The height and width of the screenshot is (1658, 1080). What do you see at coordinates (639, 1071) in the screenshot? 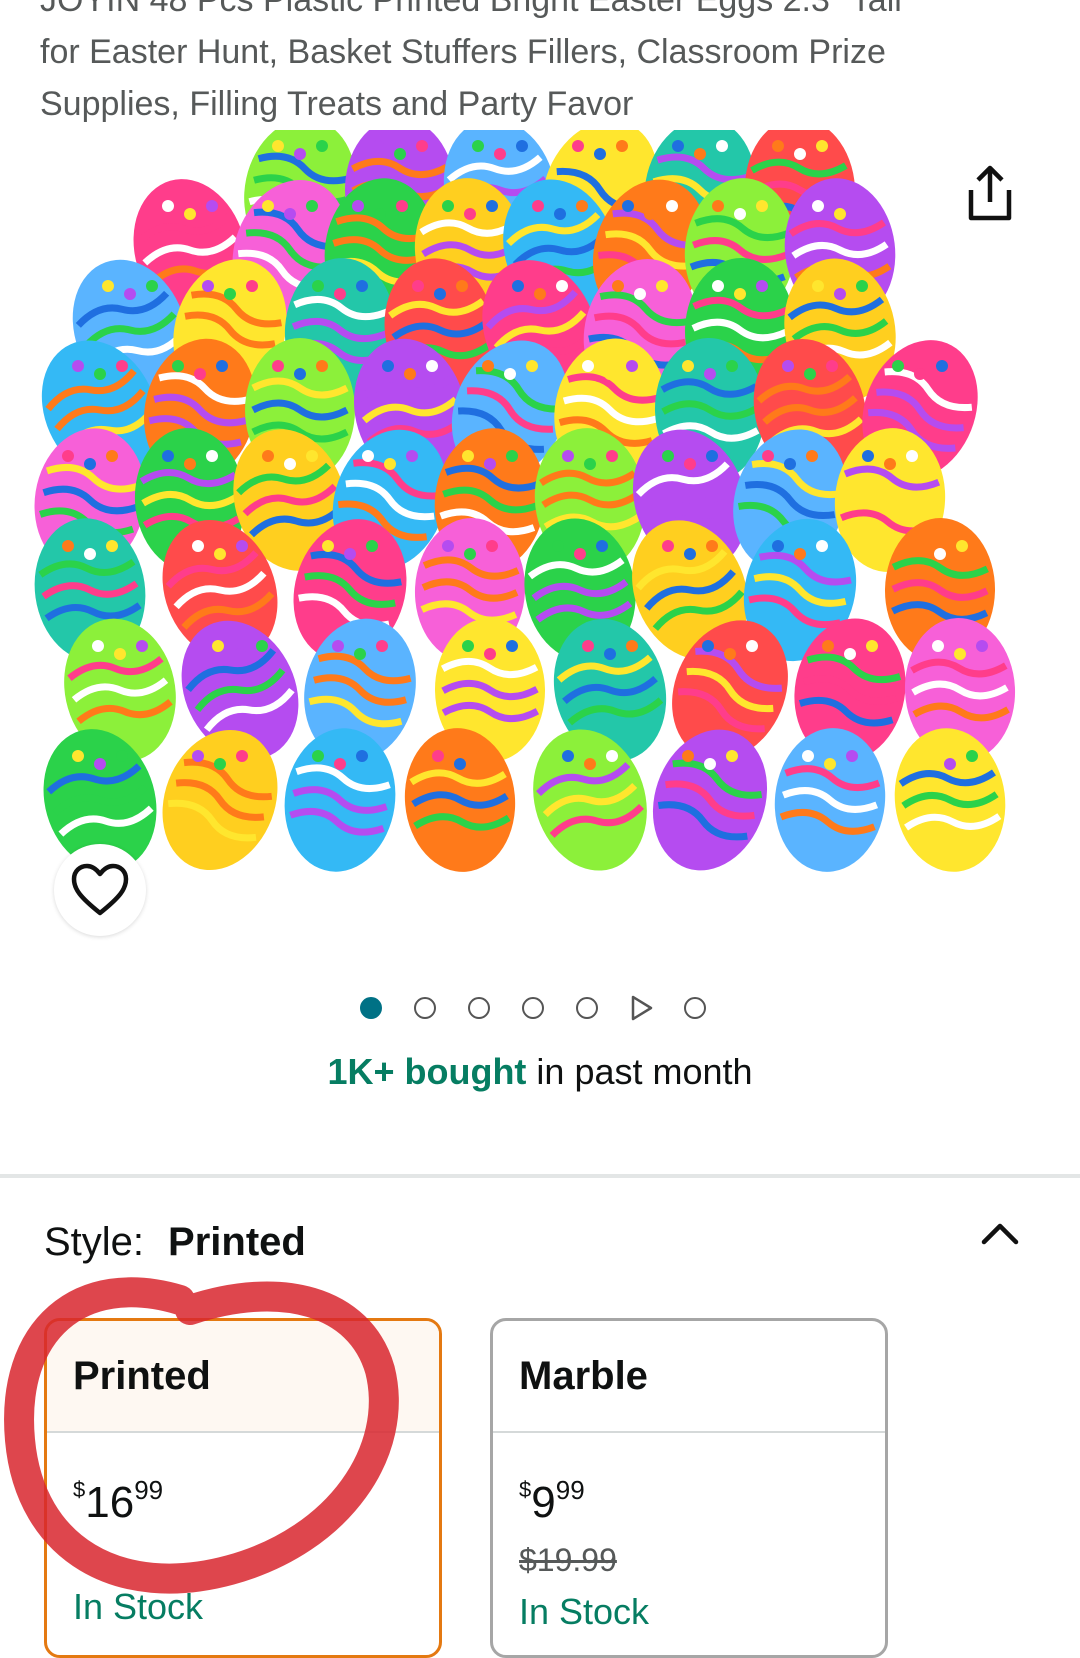
I see `bought-count-text: in past month` at bounding box center [639, 1071].